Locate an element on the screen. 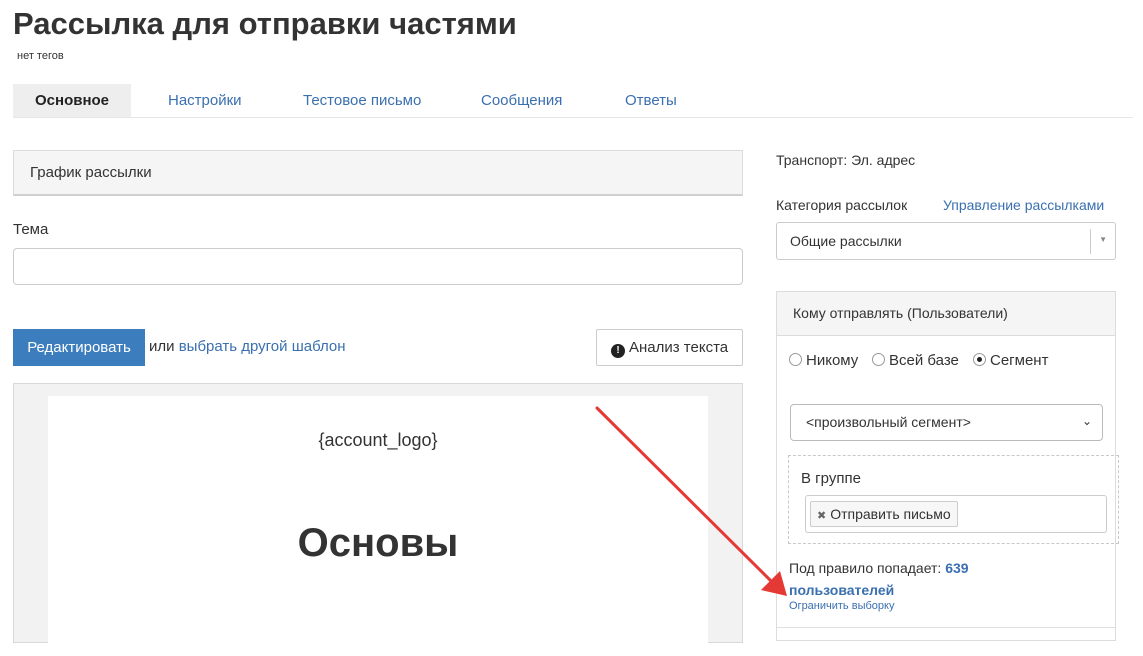 The image size is (1143, 656). remove-chip-icon: ✖ is located at coordinates (821, 516).